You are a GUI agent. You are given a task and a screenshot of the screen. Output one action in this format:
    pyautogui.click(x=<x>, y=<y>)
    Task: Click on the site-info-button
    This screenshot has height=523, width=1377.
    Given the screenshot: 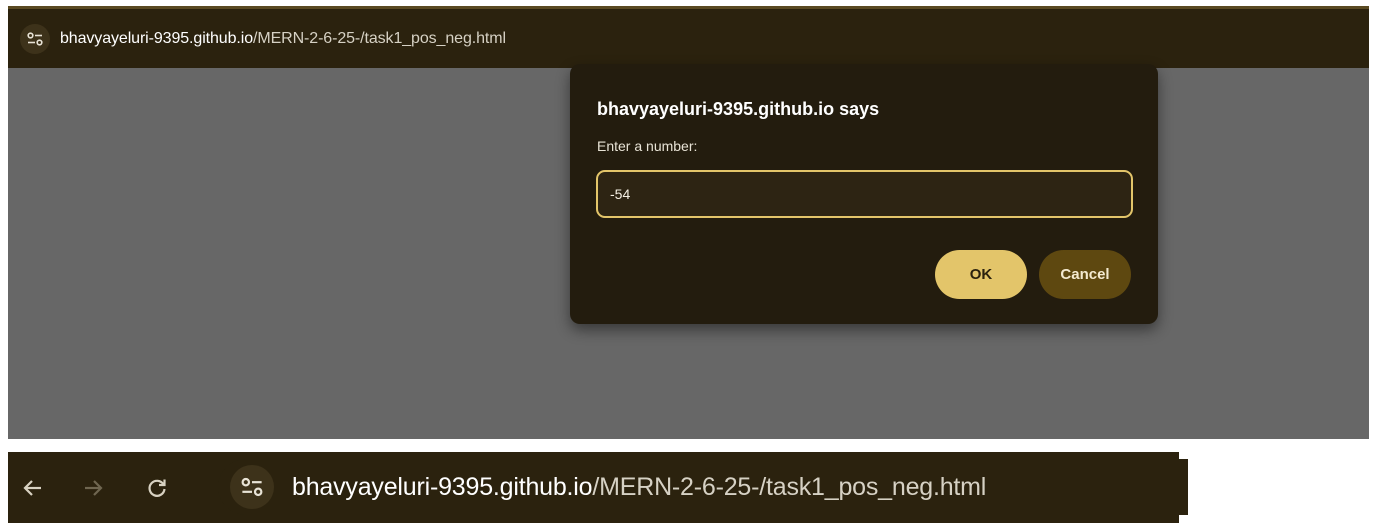 What is the action you would take?
    pyautogui.click(x=35, y=38)
    